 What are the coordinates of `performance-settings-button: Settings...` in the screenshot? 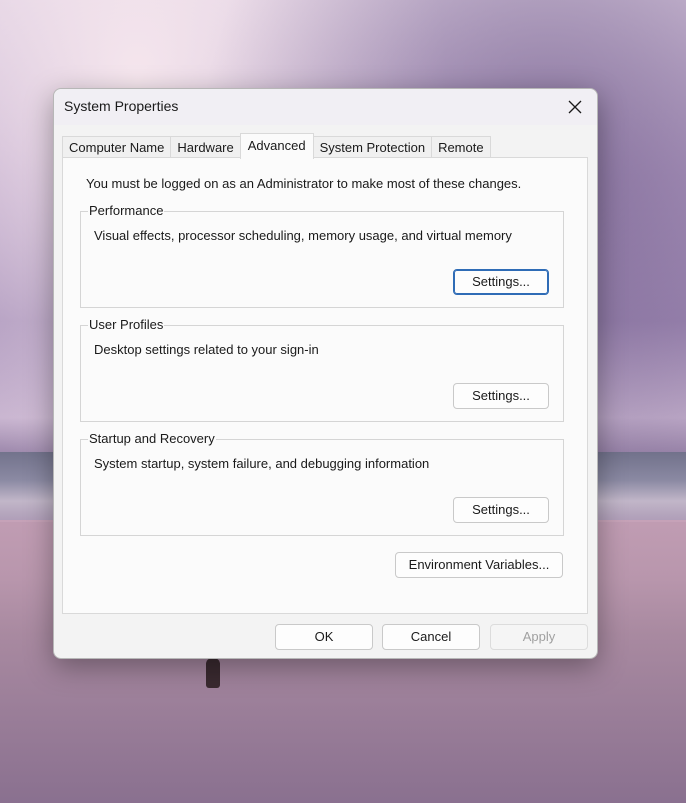 It's located at (501, 282).